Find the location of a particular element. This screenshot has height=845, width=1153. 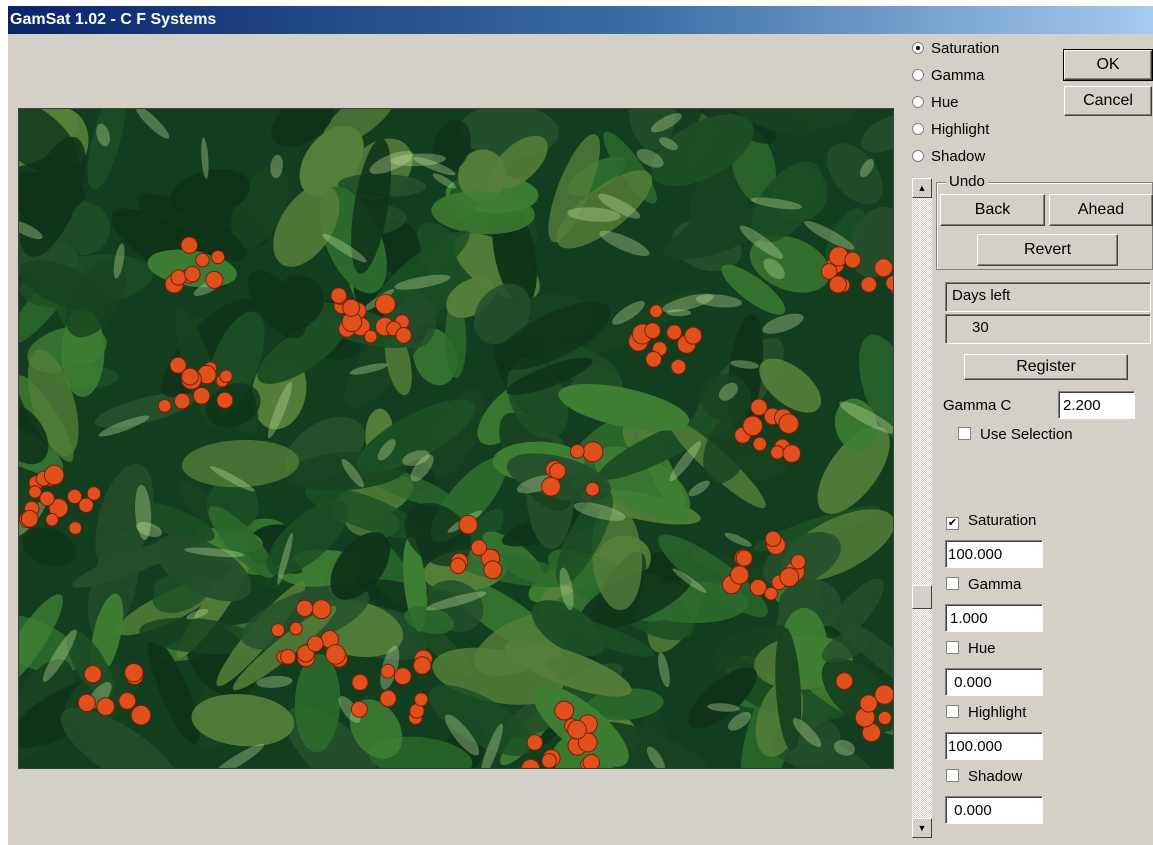

radio-label: Highlight is located at coordinates (960, 129).